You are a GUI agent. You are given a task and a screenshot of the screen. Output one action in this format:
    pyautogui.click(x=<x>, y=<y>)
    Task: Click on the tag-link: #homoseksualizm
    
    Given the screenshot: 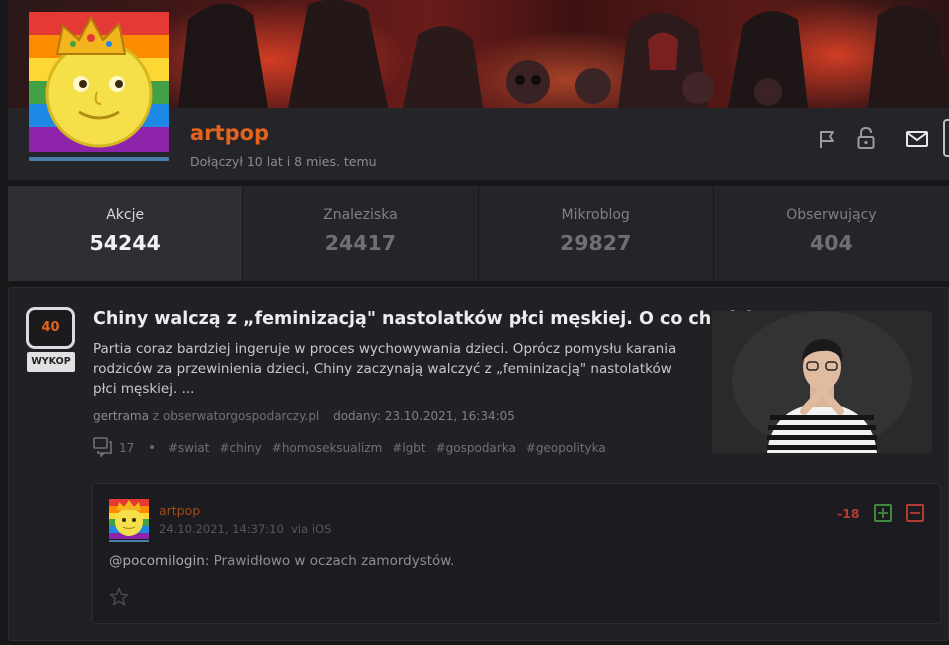 What is the action you would take?
    pyautogui.click(x=327, y=448)
    